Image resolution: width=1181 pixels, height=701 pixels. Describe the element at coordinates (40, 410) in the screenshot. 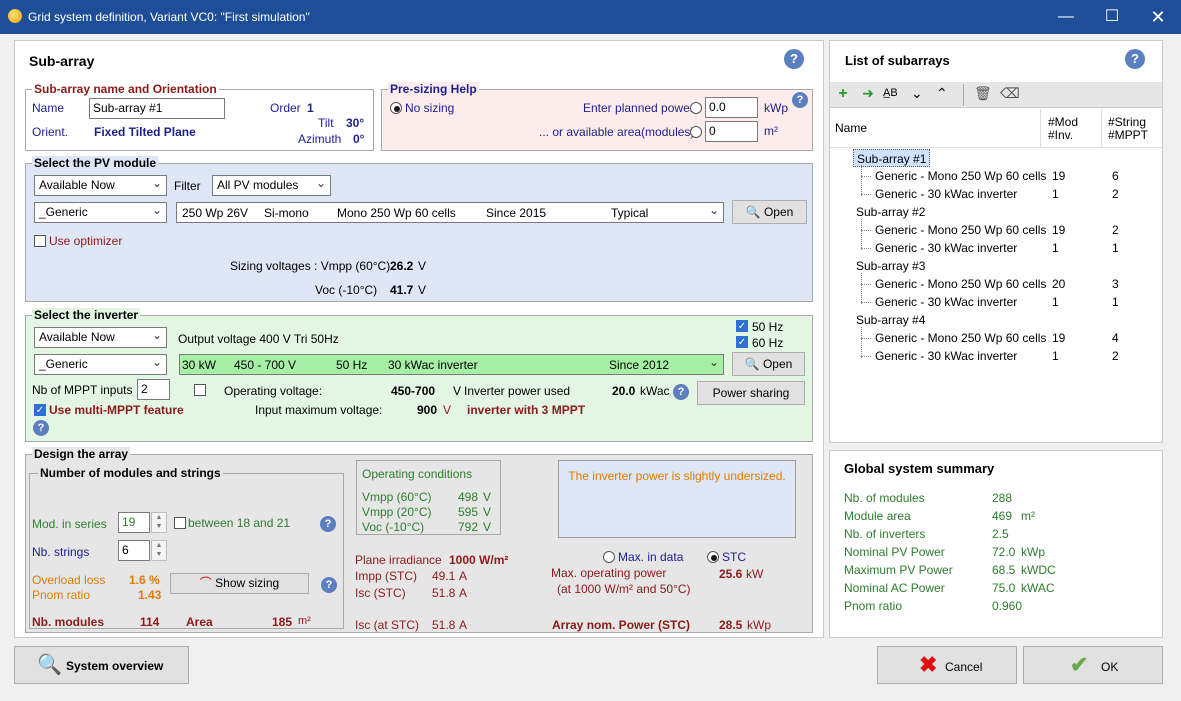

I see `multi-mppt-checkbox: ✓` at that location.